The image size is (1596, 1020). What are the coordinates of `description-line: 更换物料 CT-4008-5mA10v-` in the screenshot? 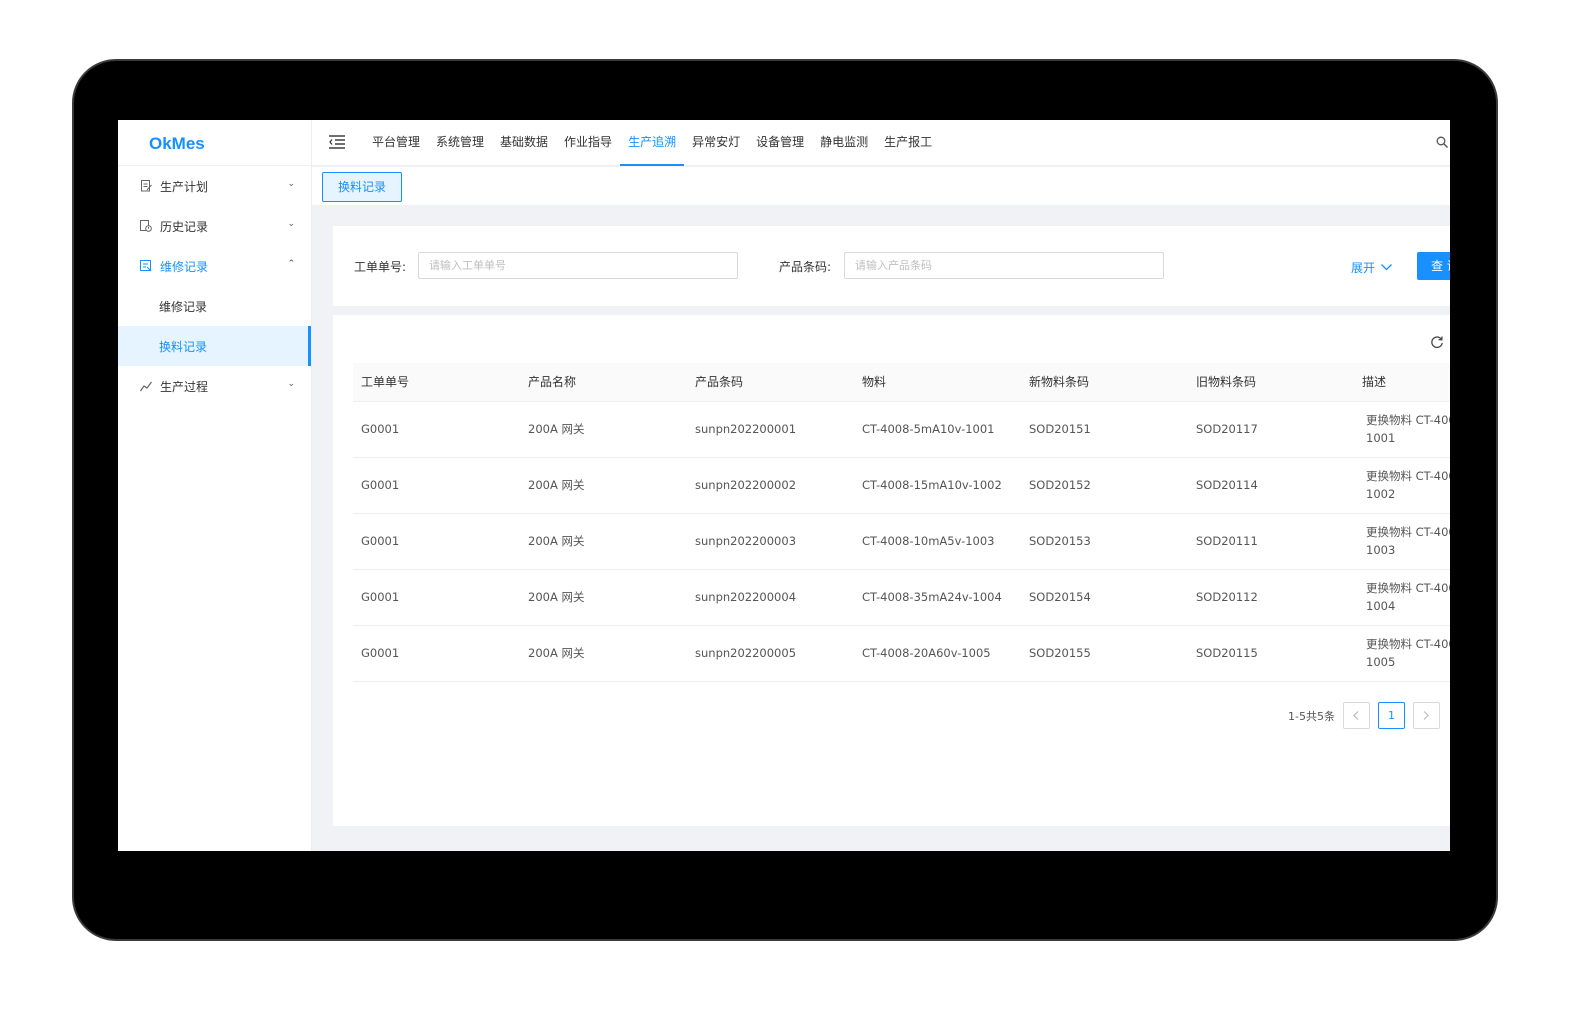 It's located at (1408, 420).